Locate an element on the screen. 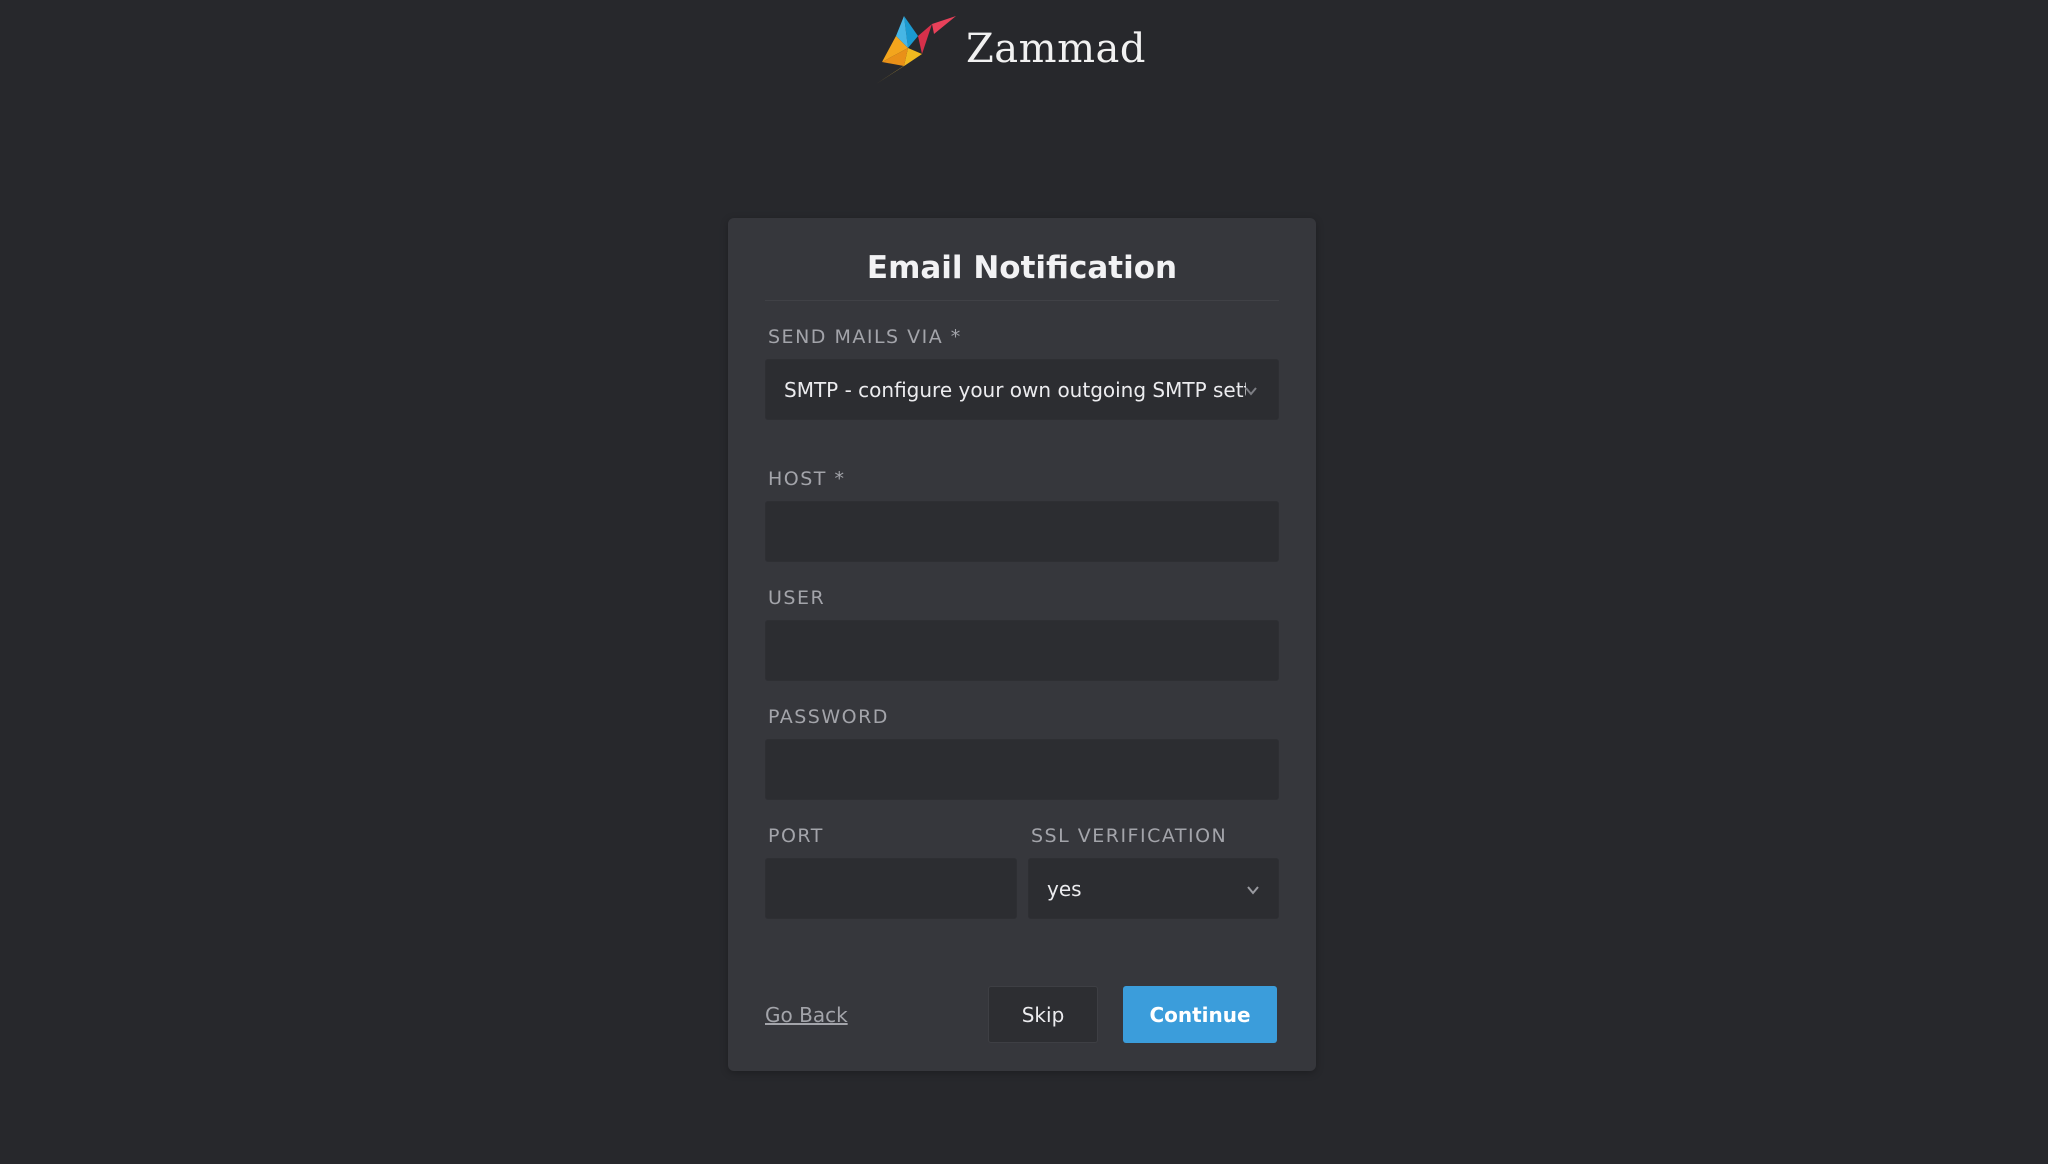 Image resolution: width=2048 pixels, height=1164 pixels. user-field is located at coordinates (1022, 650).